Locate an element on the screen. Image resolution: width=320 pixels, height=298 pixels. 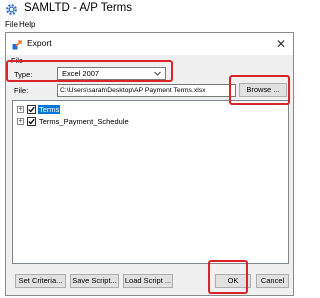
menu-help: Help is located at coordinates (27, 24).